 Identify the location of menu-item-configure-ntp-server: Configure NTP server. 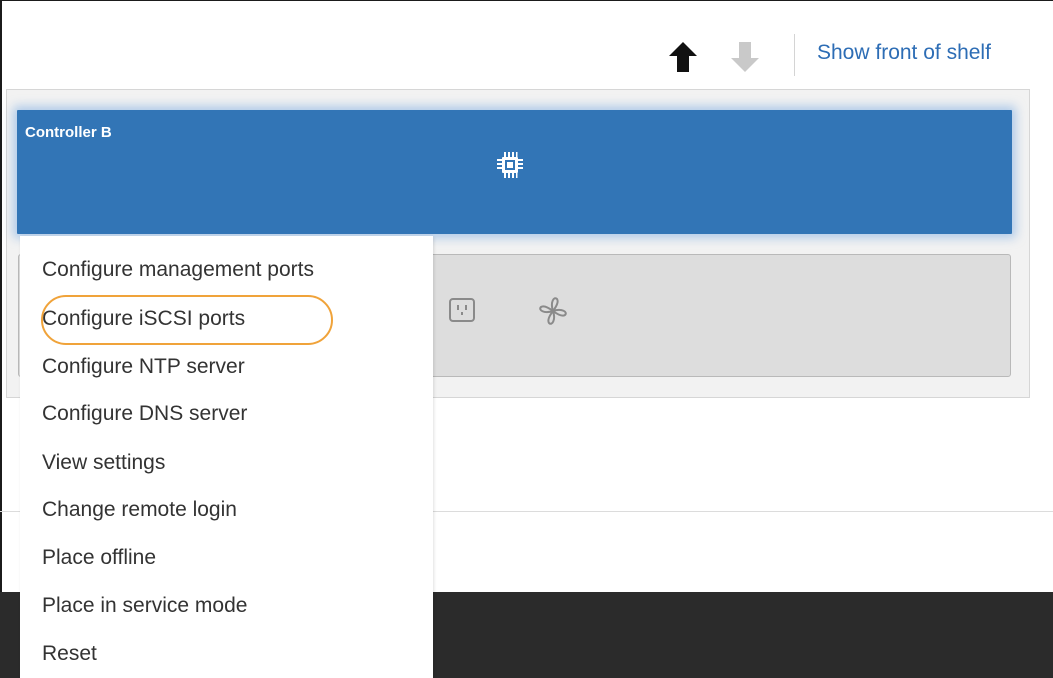
(143, 367).